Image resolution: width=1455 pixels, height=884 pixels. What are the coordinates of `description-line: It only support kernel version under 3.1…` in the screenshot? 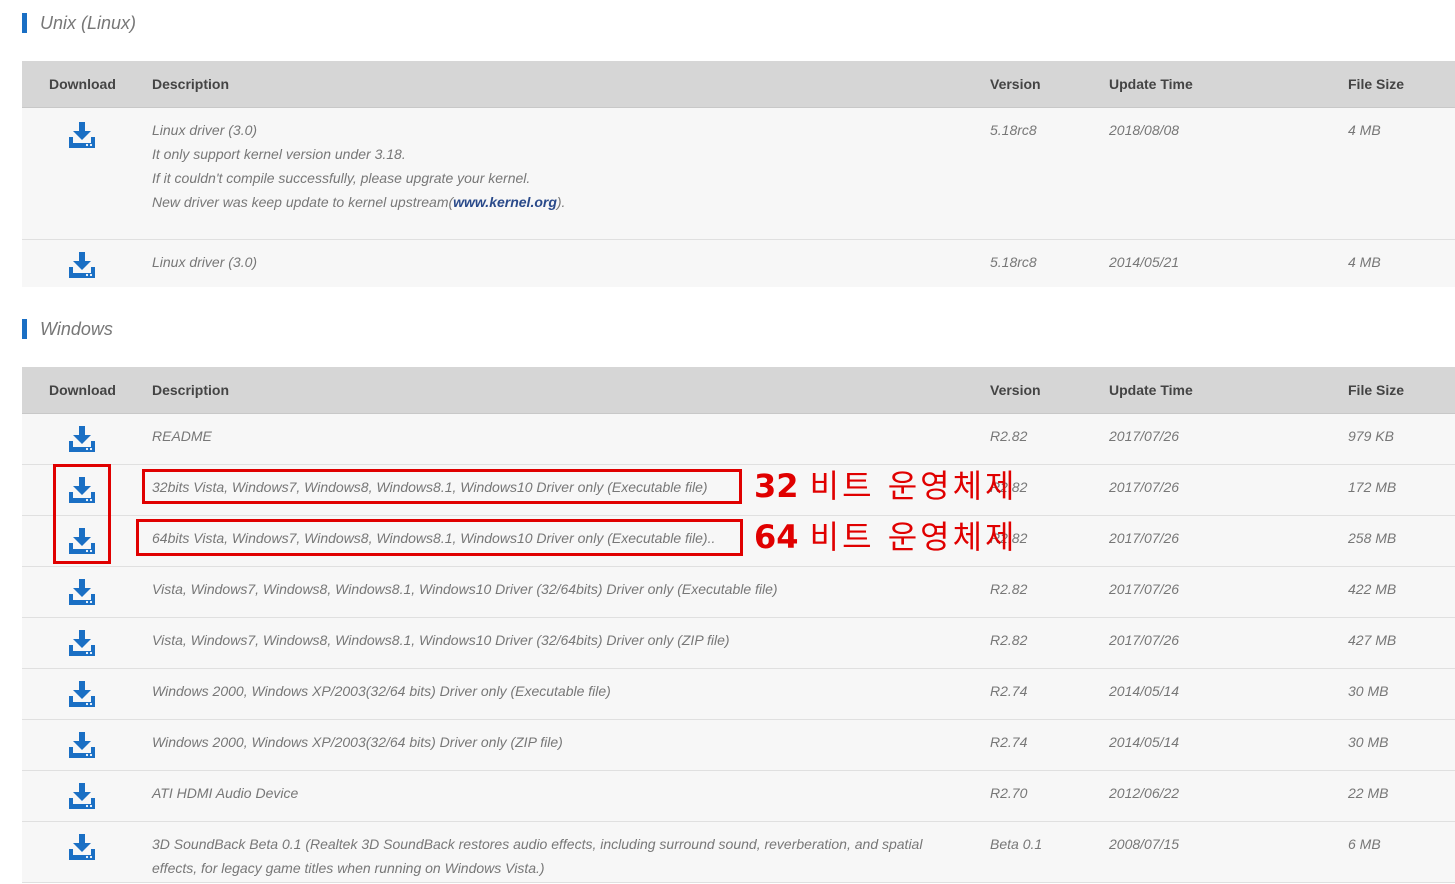 It's located at (279, 154).